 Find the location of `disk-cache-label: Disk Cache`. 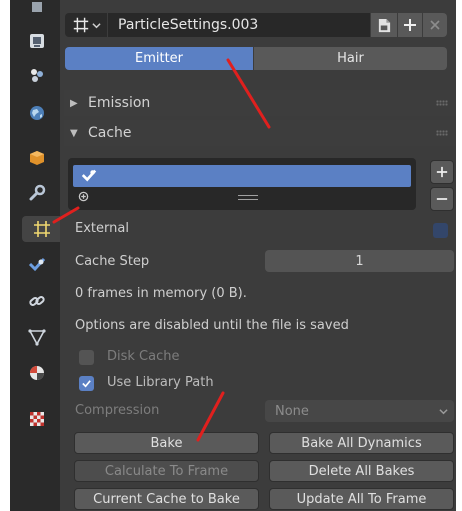

disk-cache-label: Disk Cache is located at coordinates (143, 356).